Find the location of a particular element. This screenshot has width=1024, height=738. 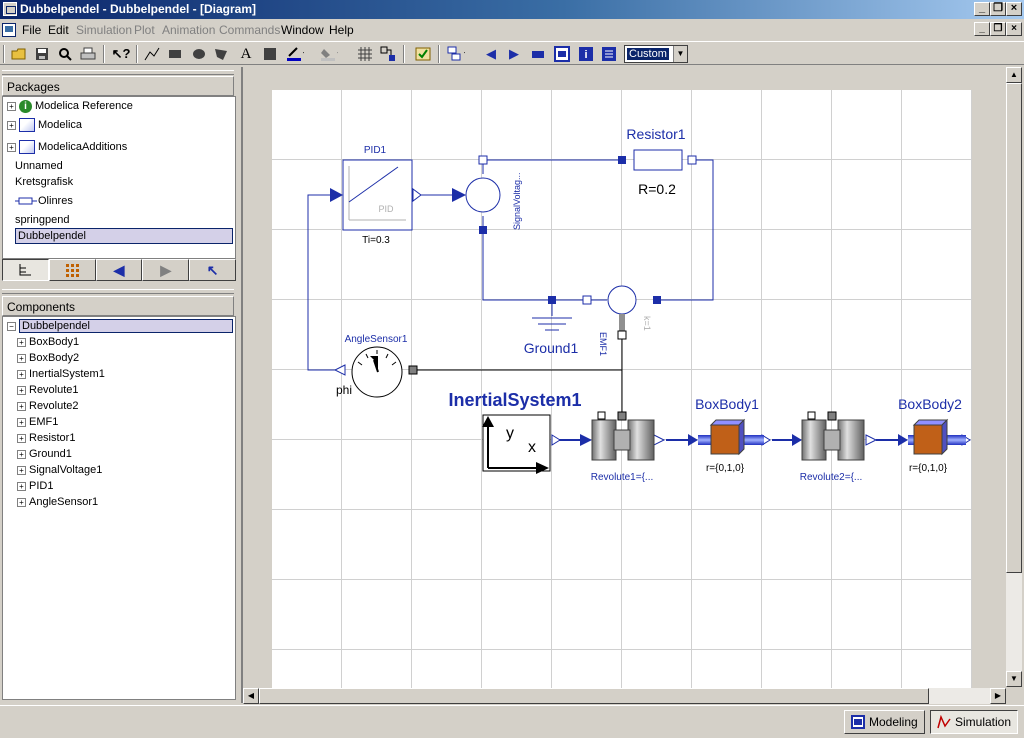

scroll-up-button: ▲ is located at coordinates (1014, 75).